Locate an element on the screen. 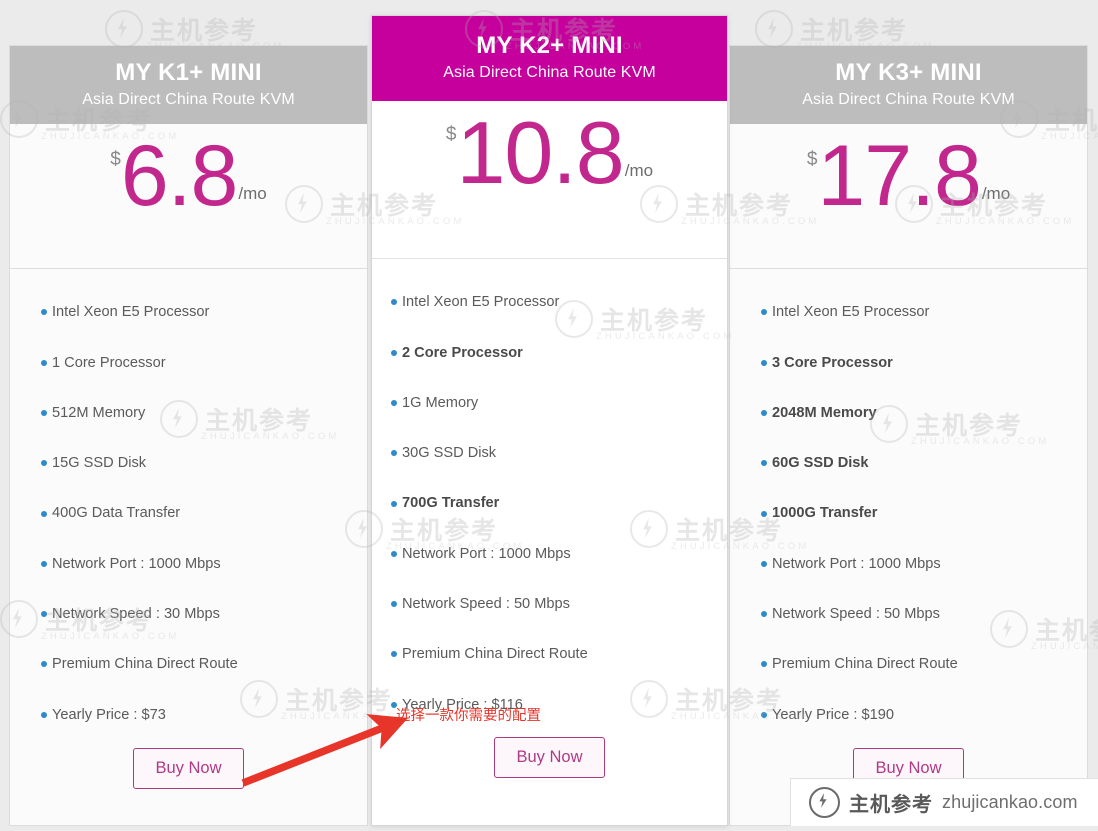 Image resolution: width=1098 pixels, height=831 pixels. feature-item: Yearly Price : $73 is located at coordinates (188, 715).